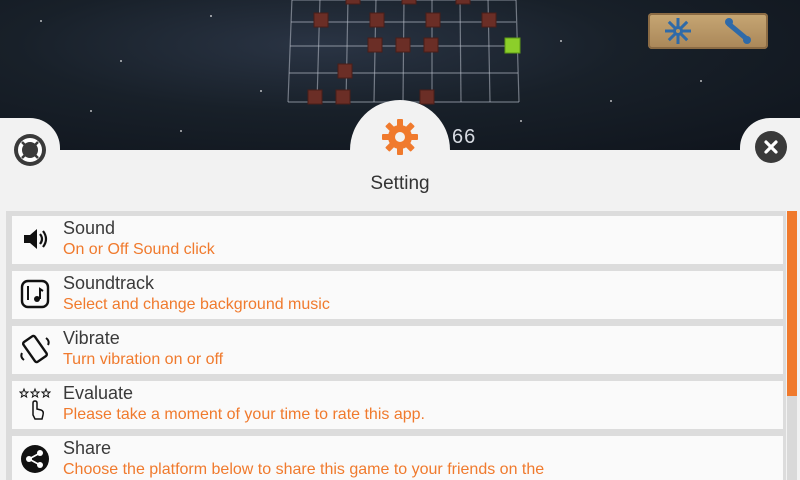 The width and height of the screenshot is (800, 480). What do you see at coordinates (792, 303) in the screenshot?
I see `scrollbar-thumb` at bounding box center [792, 303].